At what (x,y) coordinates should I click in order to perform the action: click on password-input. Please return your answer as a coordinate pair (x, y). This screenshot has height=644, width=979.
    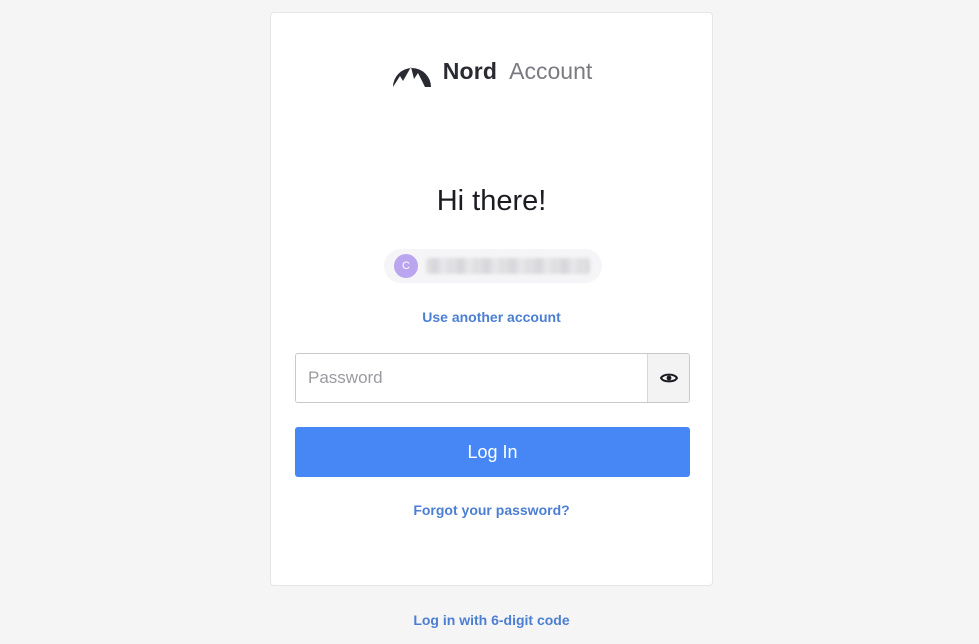
    Looking at the image, I should click on (471, 378).